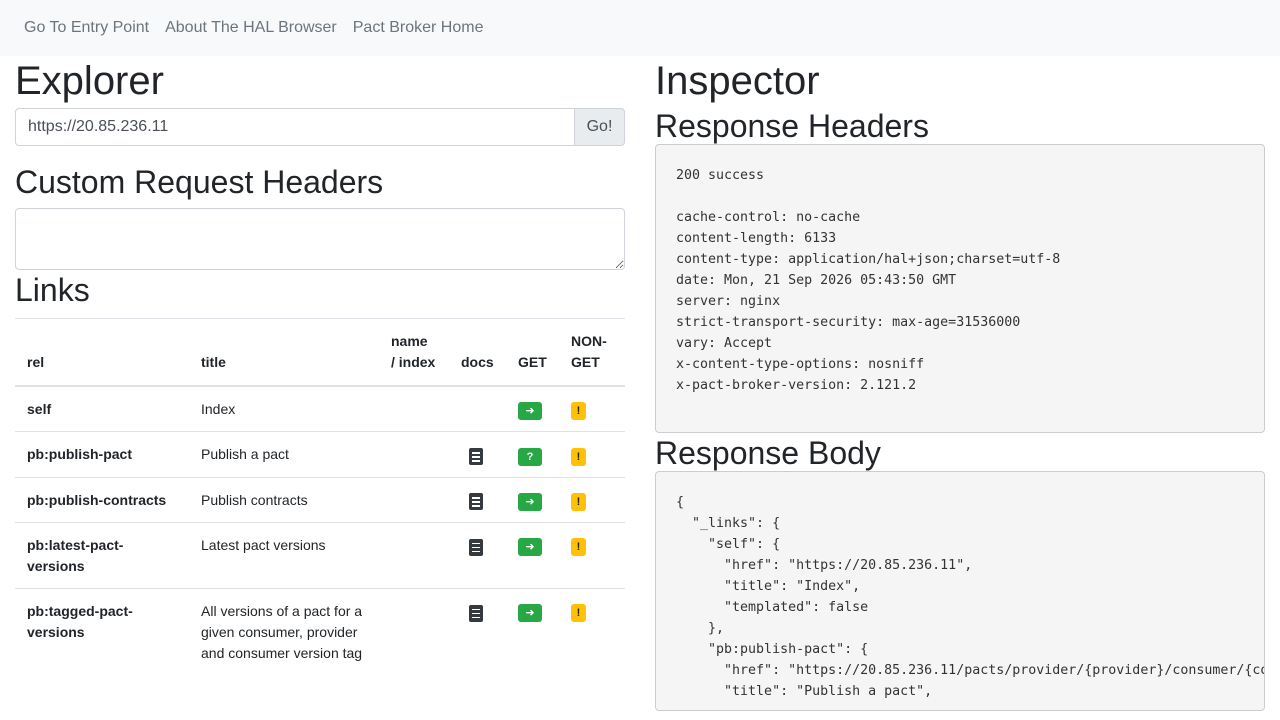  I want to click on nav-entry-point-link: Go To Entry Point, so click(86, 28).